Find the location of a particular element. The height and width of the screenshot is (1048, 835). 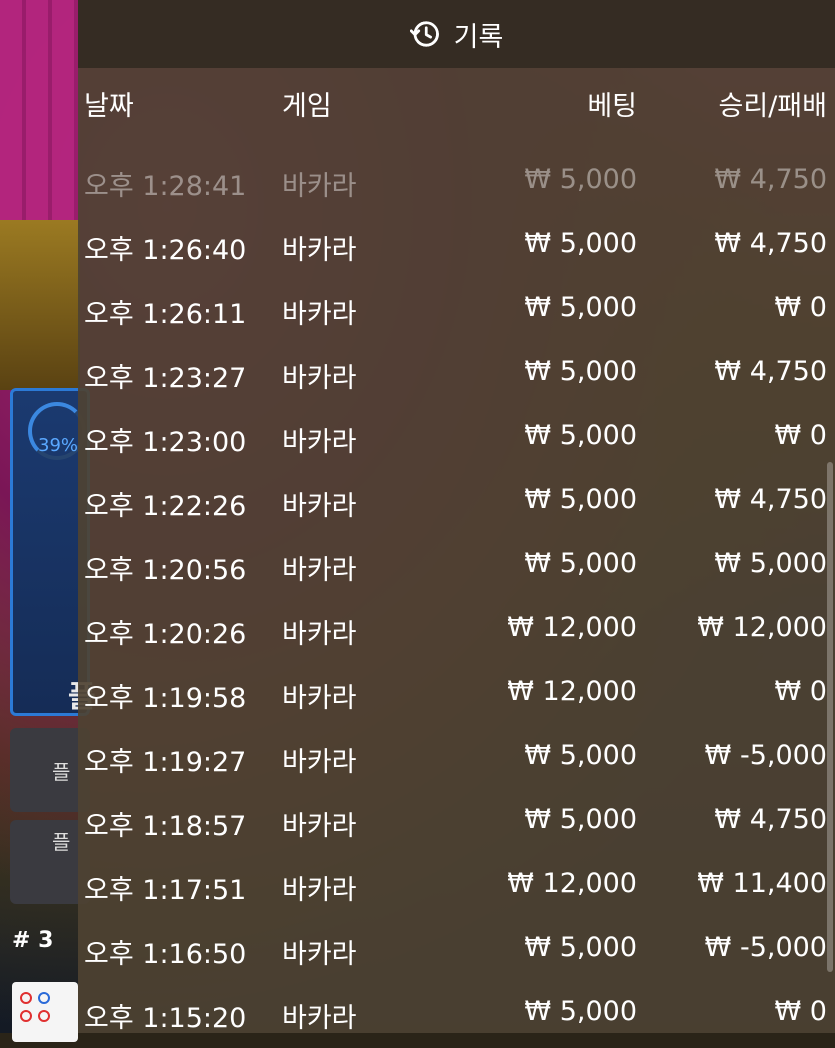

row-time: 오후 1:23:27 is located at coordinates (165, 378).